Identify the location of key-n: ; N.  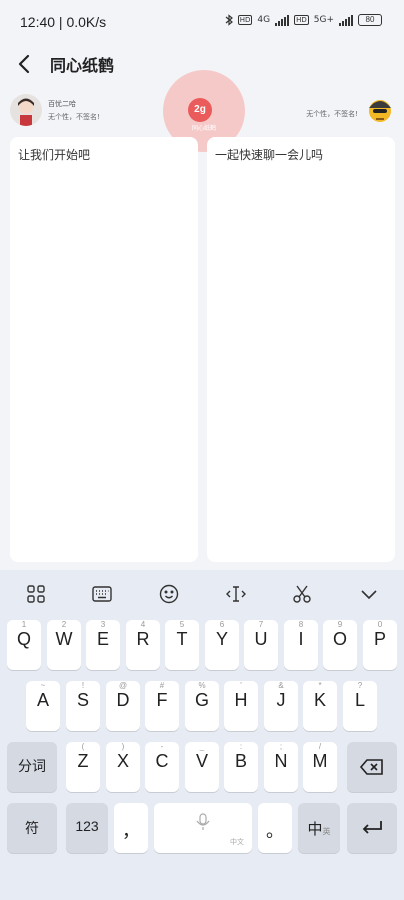
(281, 767).